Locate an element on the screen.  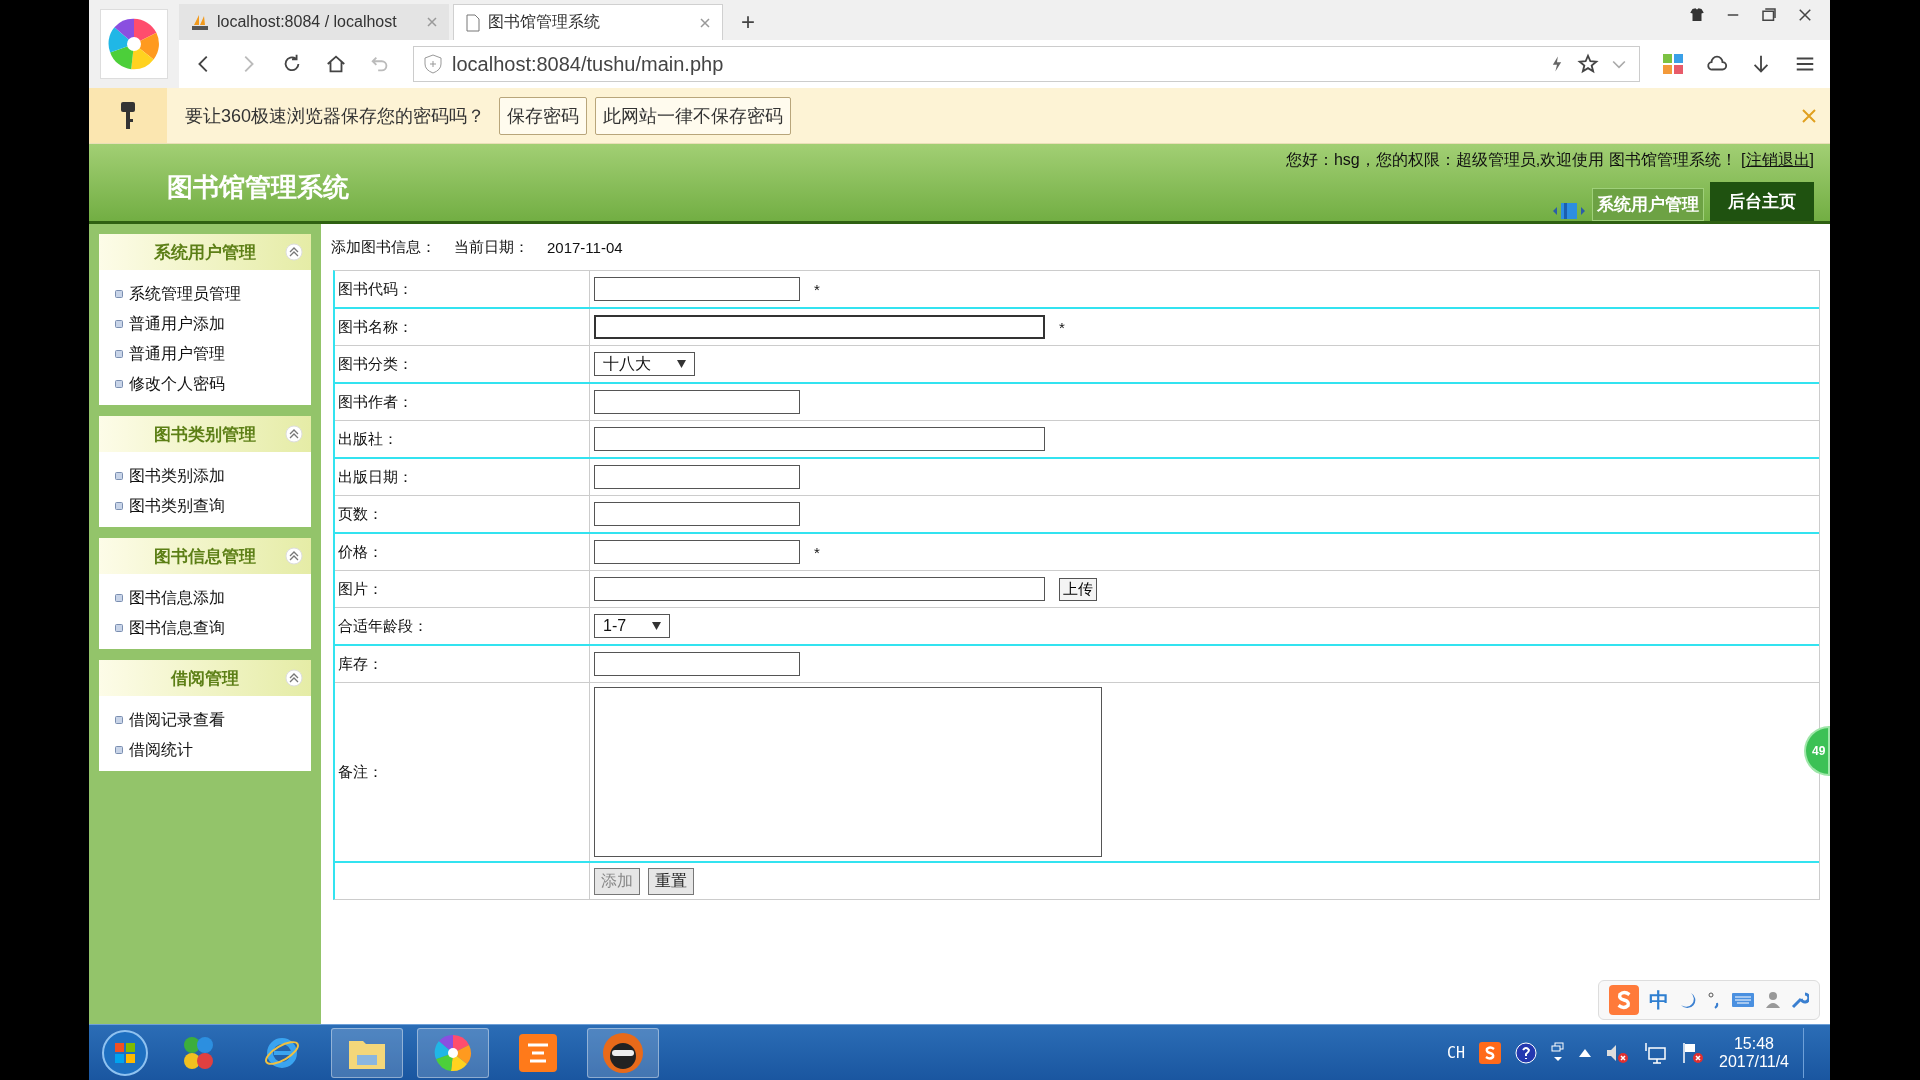
menu-item: 普通用户管理 is located at coordinates (213, 354).